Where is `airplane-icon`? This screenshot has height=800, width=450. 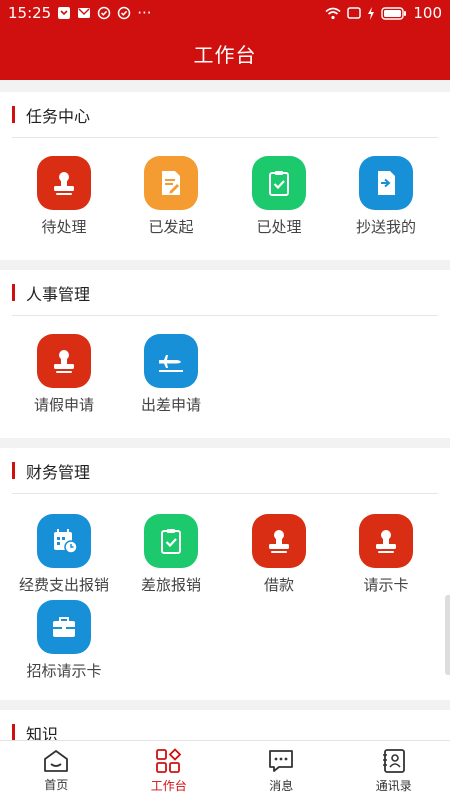
airplane-icon is located at coordinates (171, 361).